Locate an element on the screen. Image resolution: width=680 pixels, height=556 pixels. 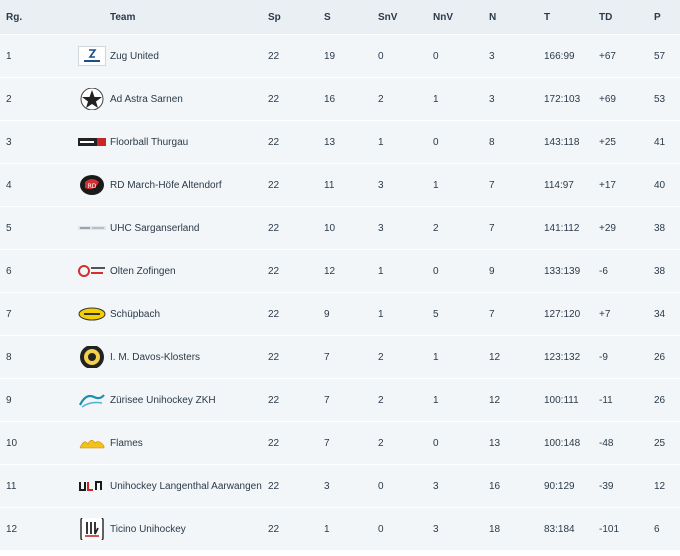
team-cell: Schüpbach is located at coordinates (173, 314).